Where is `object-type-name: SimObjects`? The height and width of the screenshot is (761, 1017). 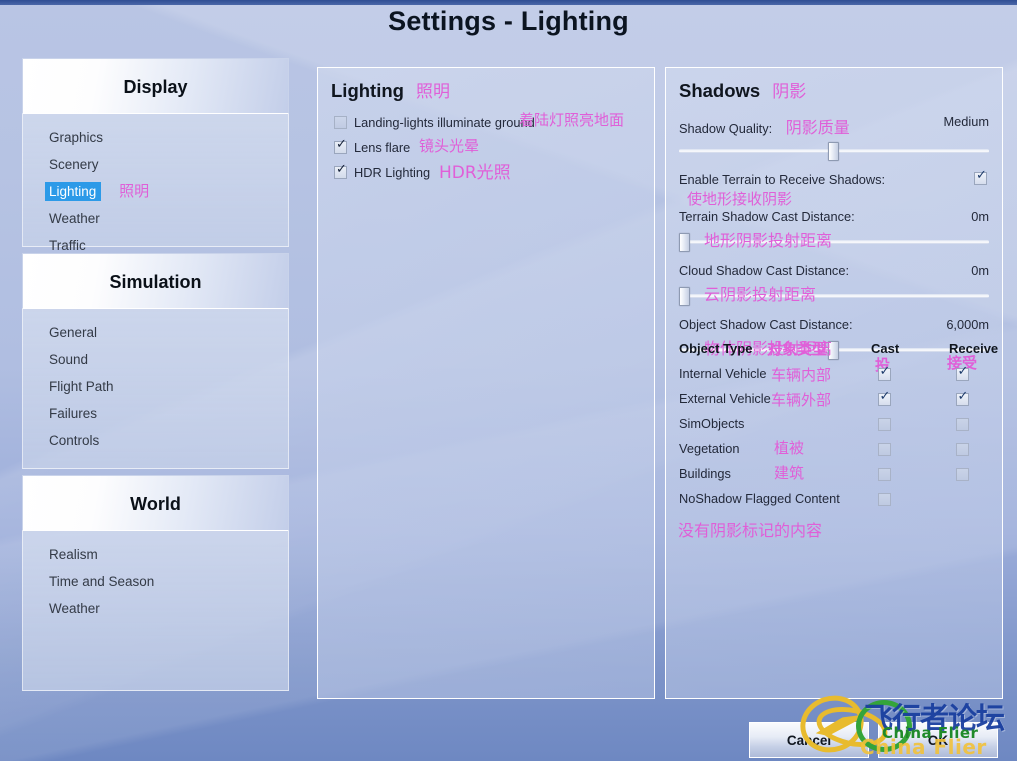
object-type-name: SimObjects is located at coordinates (712, 423).